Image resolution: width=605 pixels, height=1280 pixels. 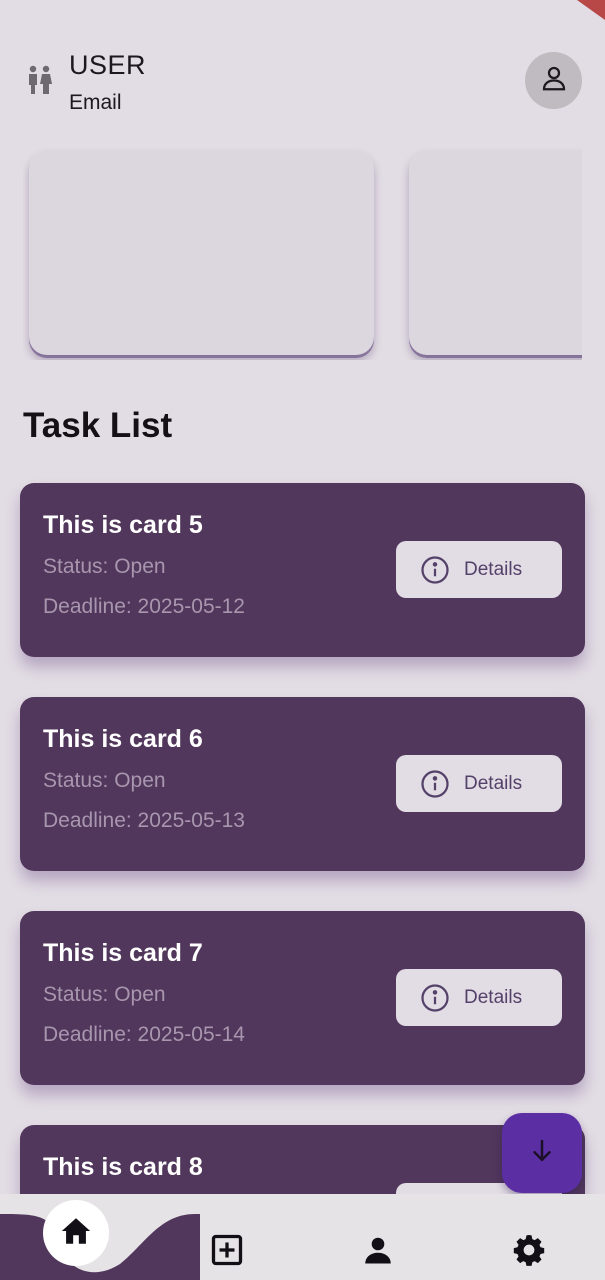 I want to click on task-title: This is card 8, so click(x=123, y=1167).